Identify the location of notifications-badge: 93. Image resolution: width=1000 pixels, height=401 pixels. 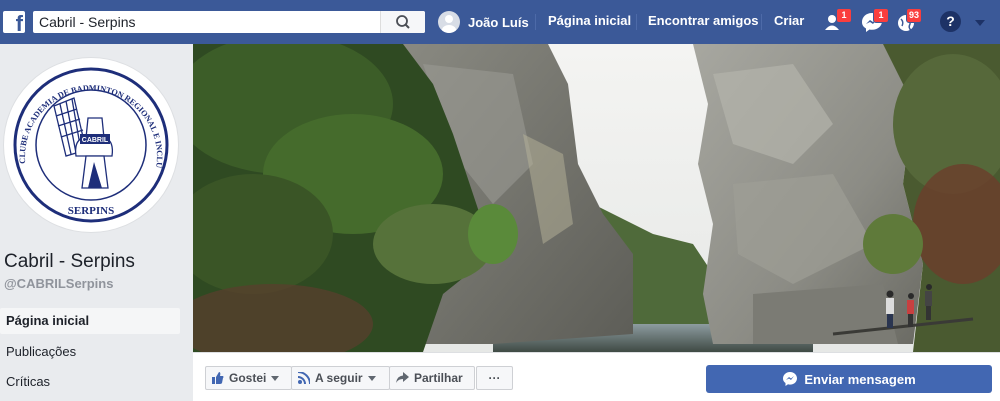
(914, 15).